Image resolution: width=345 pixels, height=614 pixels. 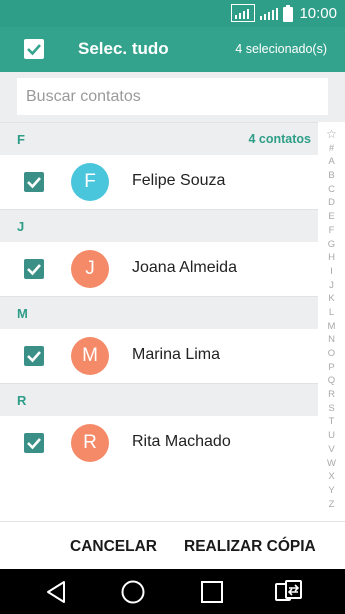 What do you see at coordinates (21, 139) in the screenshot?
I see `section-letter: F` at bounding box center [21, 139].